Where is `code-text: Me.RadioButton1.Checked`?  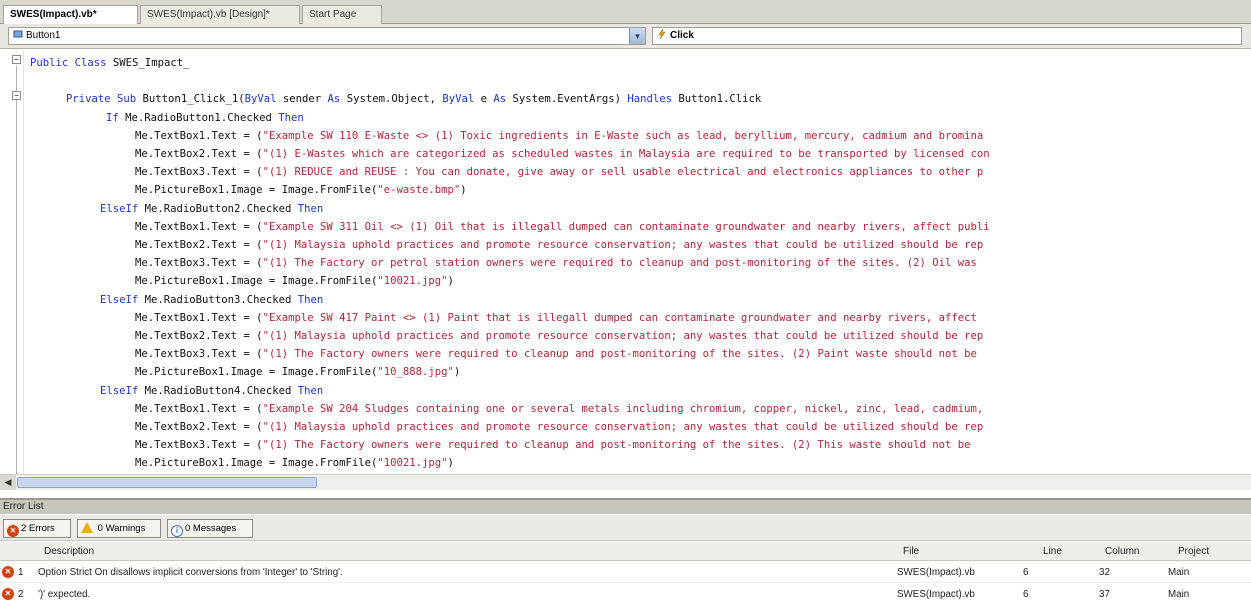 code-text: Me.RadioButton1.Checked is located at coordinates (202, 117).